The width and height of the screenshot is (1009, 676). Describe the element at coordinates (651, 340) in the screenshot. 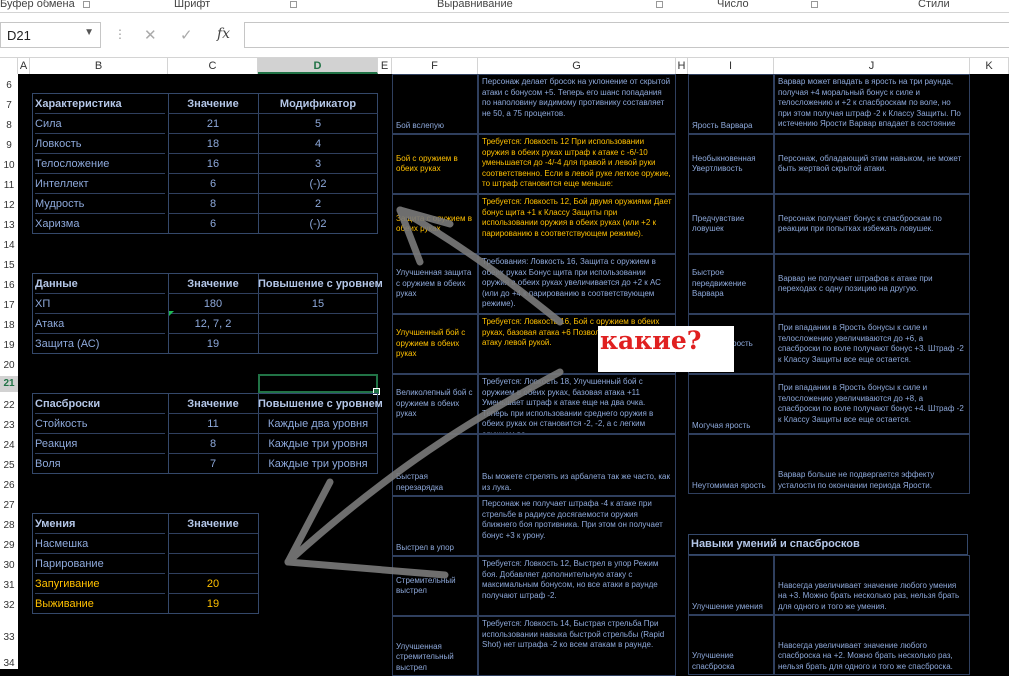

I see `annotation-text: какие?` at that location.